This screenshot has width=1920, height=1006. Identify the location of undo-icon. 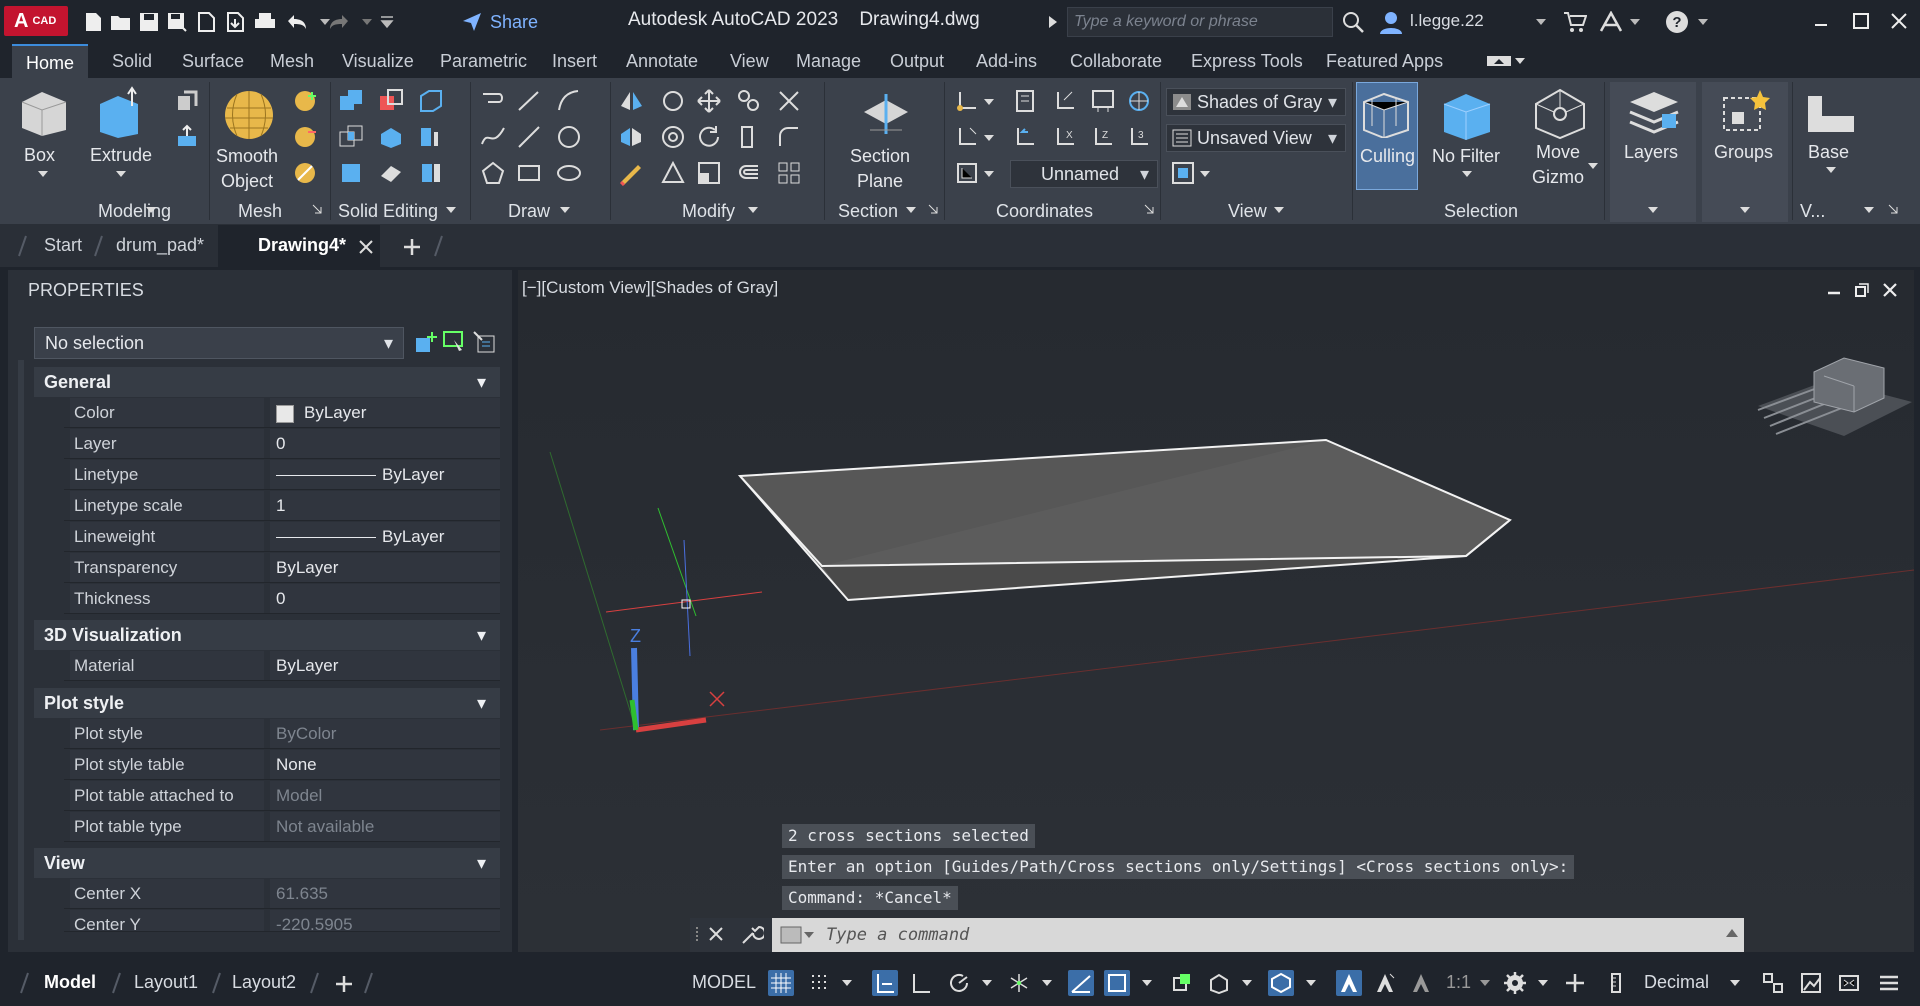
(297, 22).